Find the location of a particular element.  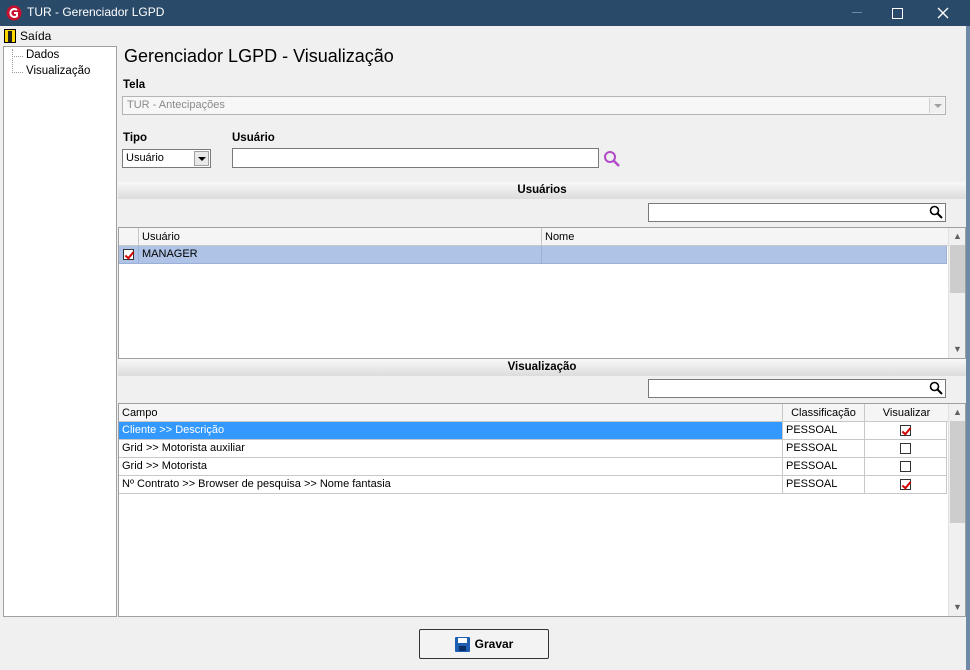

usuario-input is located at coordinates (415, 158).